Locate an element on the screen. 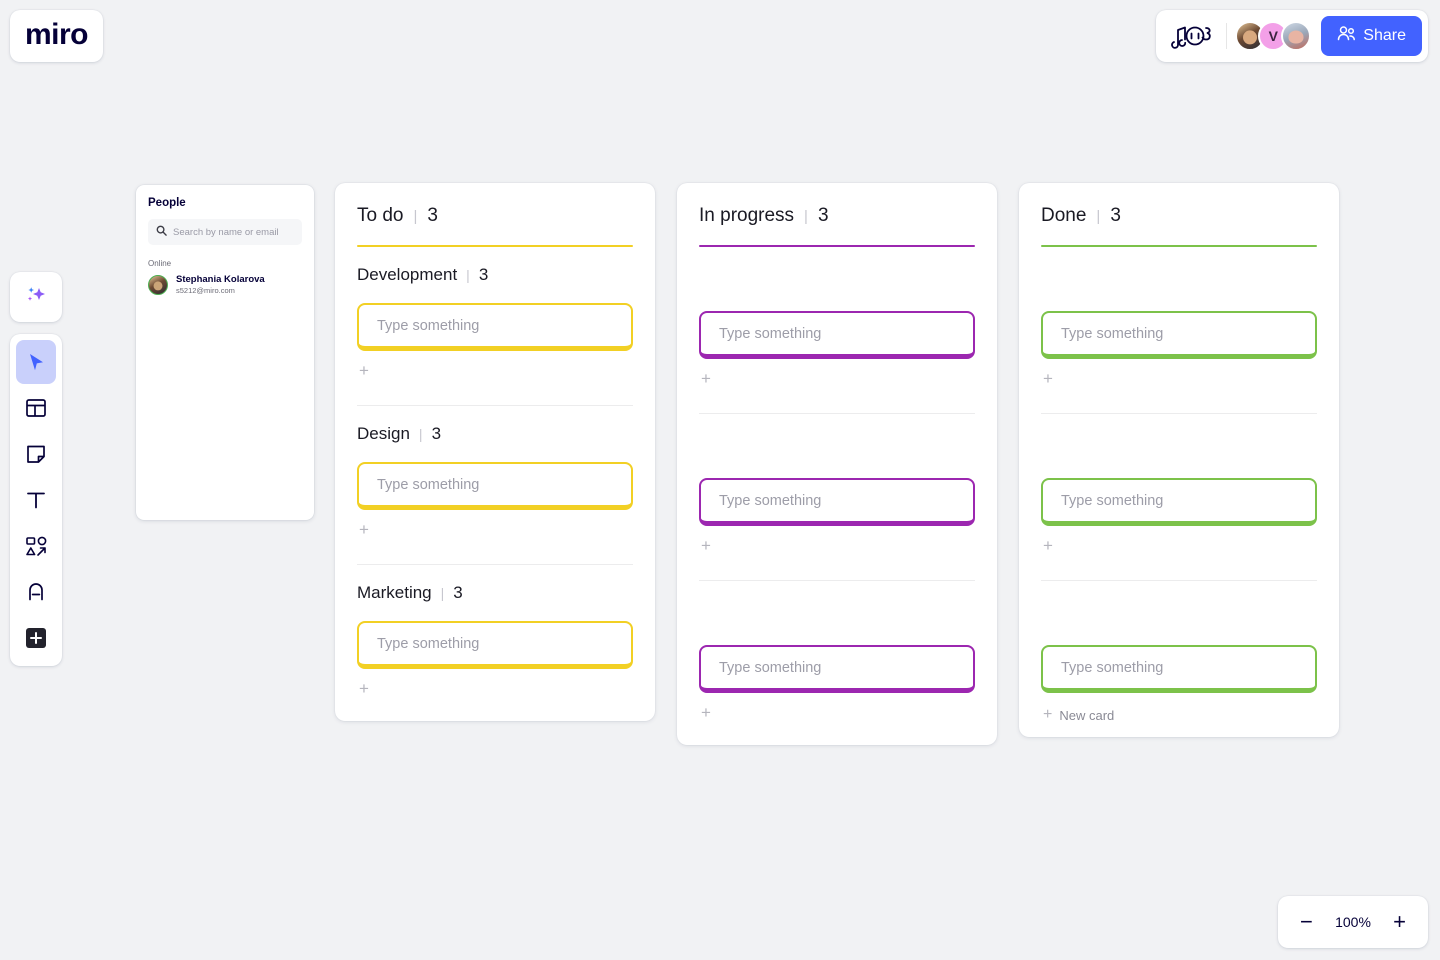 The image size is (1440, 960). ai-sparkle-icon is located at coordinates (36, 297).